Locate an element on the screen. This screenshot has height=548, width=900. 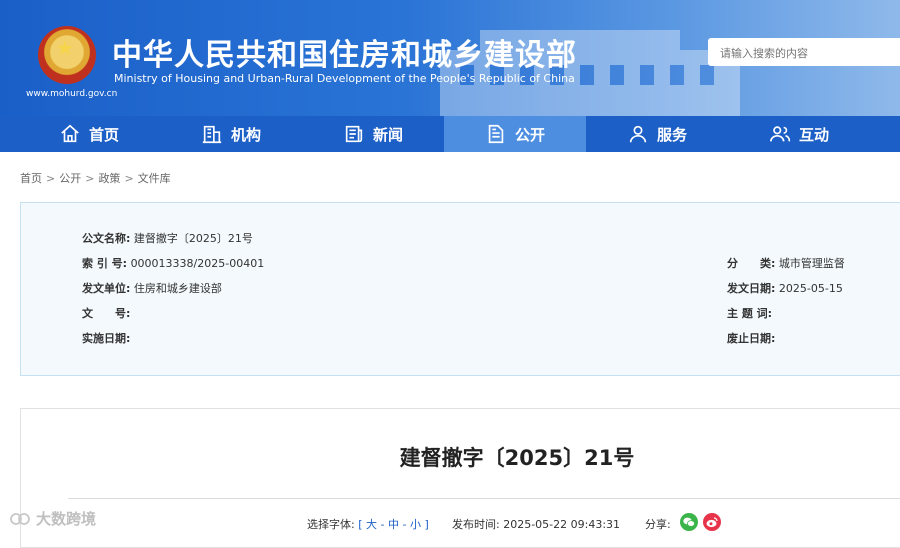
info-label: 分 类: is located at coordinates (751, 263).